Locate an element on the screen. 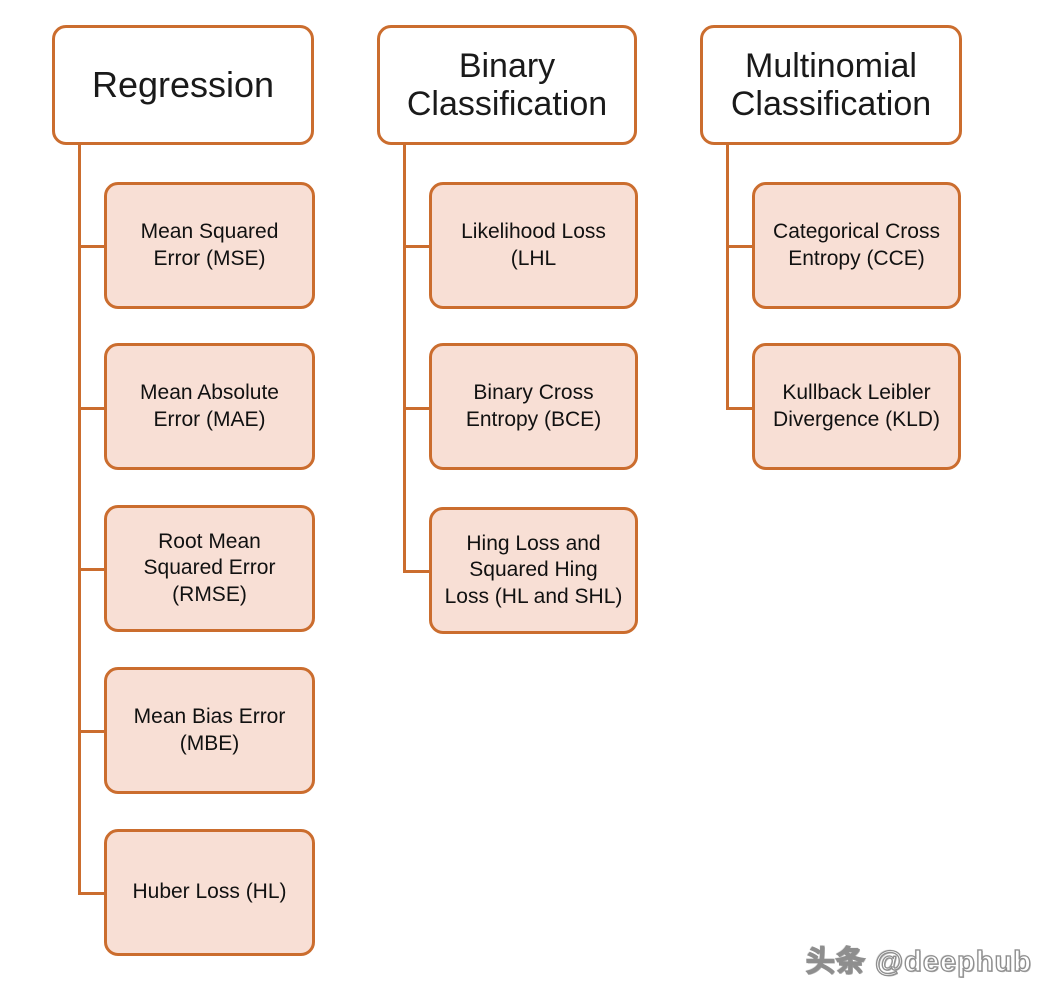 Image resolution: width=1048 pixels, height=994 pixels. node-mean-squared-error: Mean Squared Error (MSE) is located at coordinates (209, 245).